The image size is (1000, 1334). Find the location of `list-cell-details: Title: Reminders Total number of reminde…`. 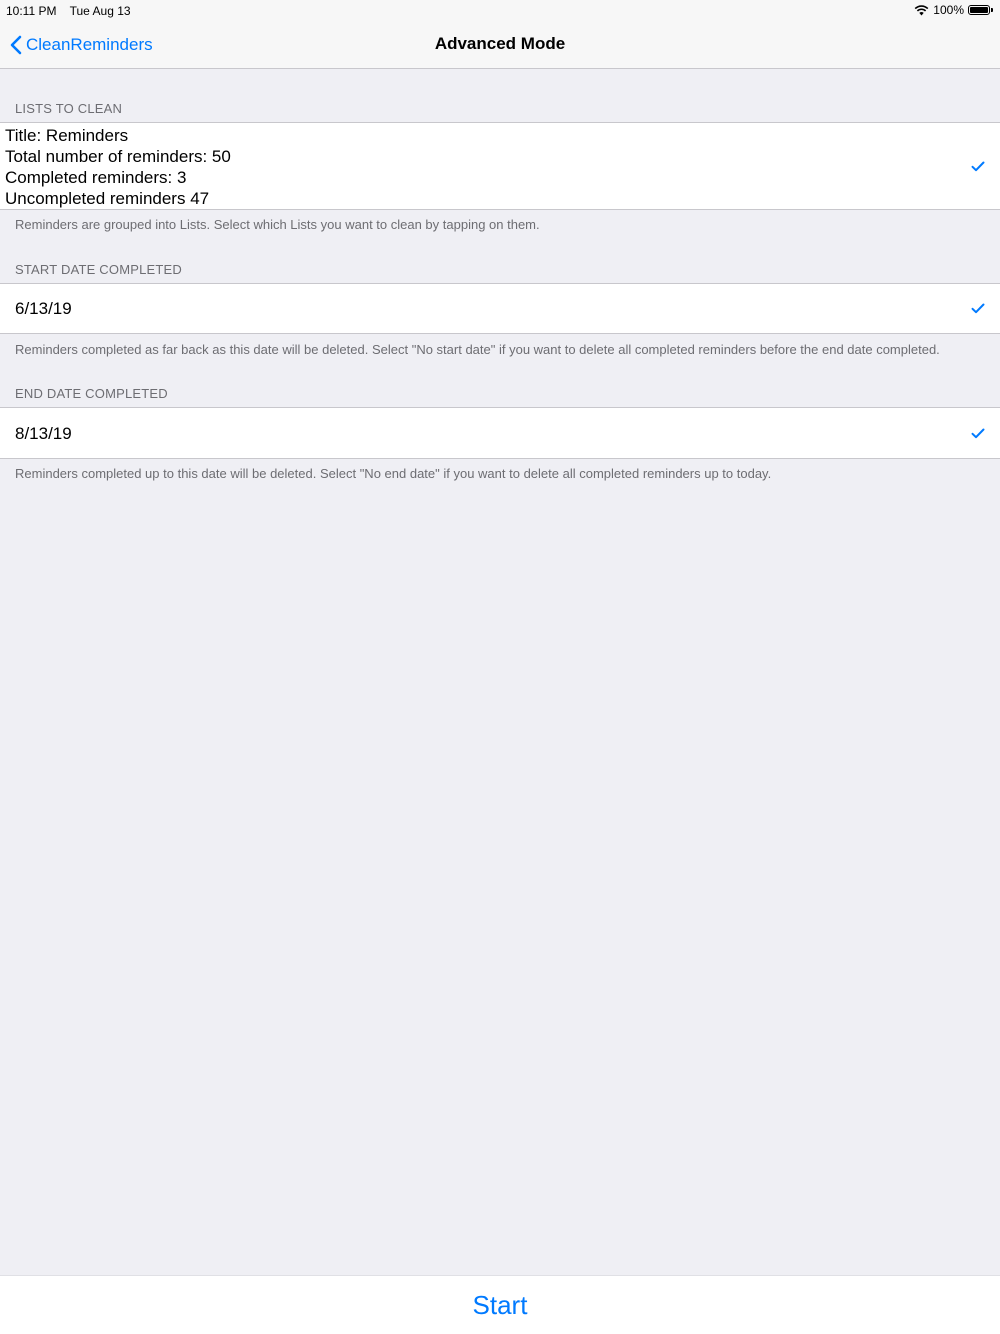

list-cell-details: Title: Reminders Total number of reminde… is located at coordinates (118, 167).